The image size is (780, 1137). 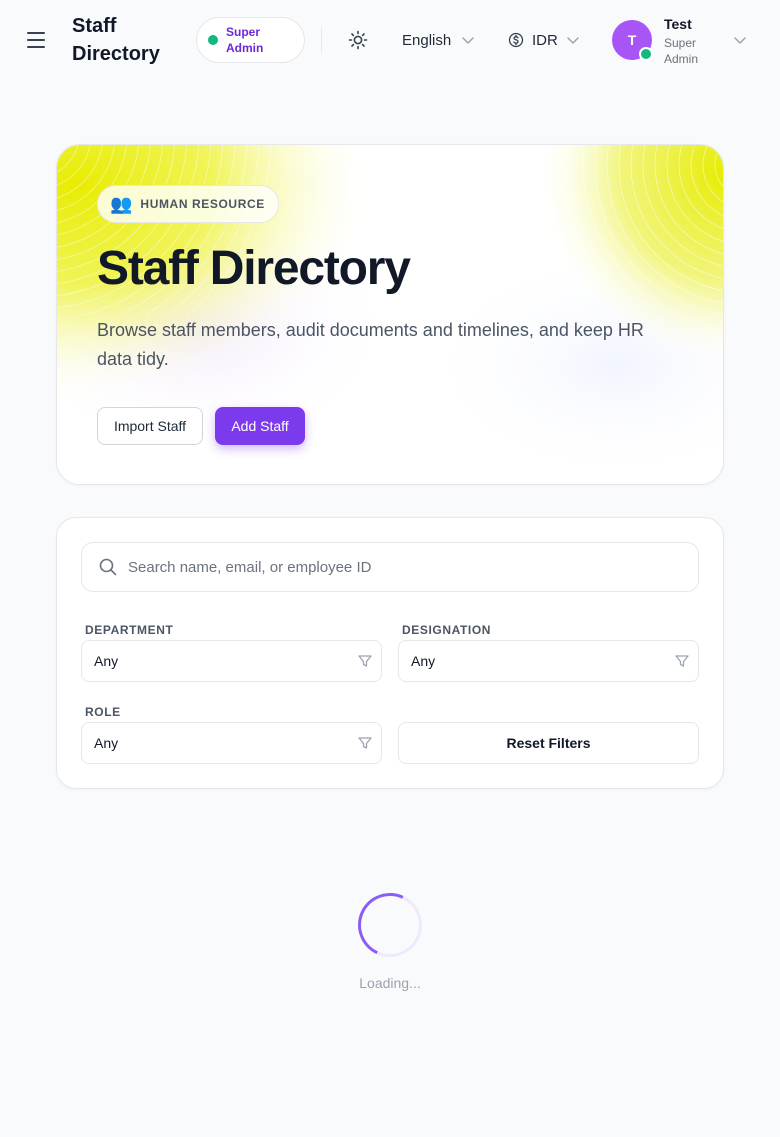 What do you see at coordinates (548, 743) in the screenshot?
I see `reset-filters-button: Reset Filters` at bounding box center [548, 743].